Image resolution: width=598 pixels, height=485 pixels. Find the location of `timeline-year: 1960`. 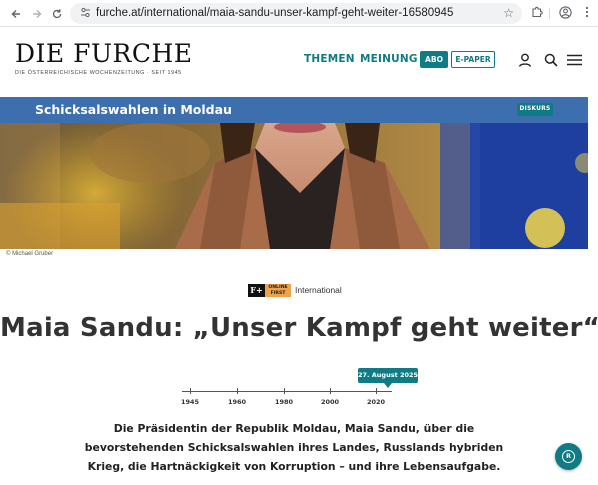

timeline-year: 1960 is located at coordinates (237, 402).